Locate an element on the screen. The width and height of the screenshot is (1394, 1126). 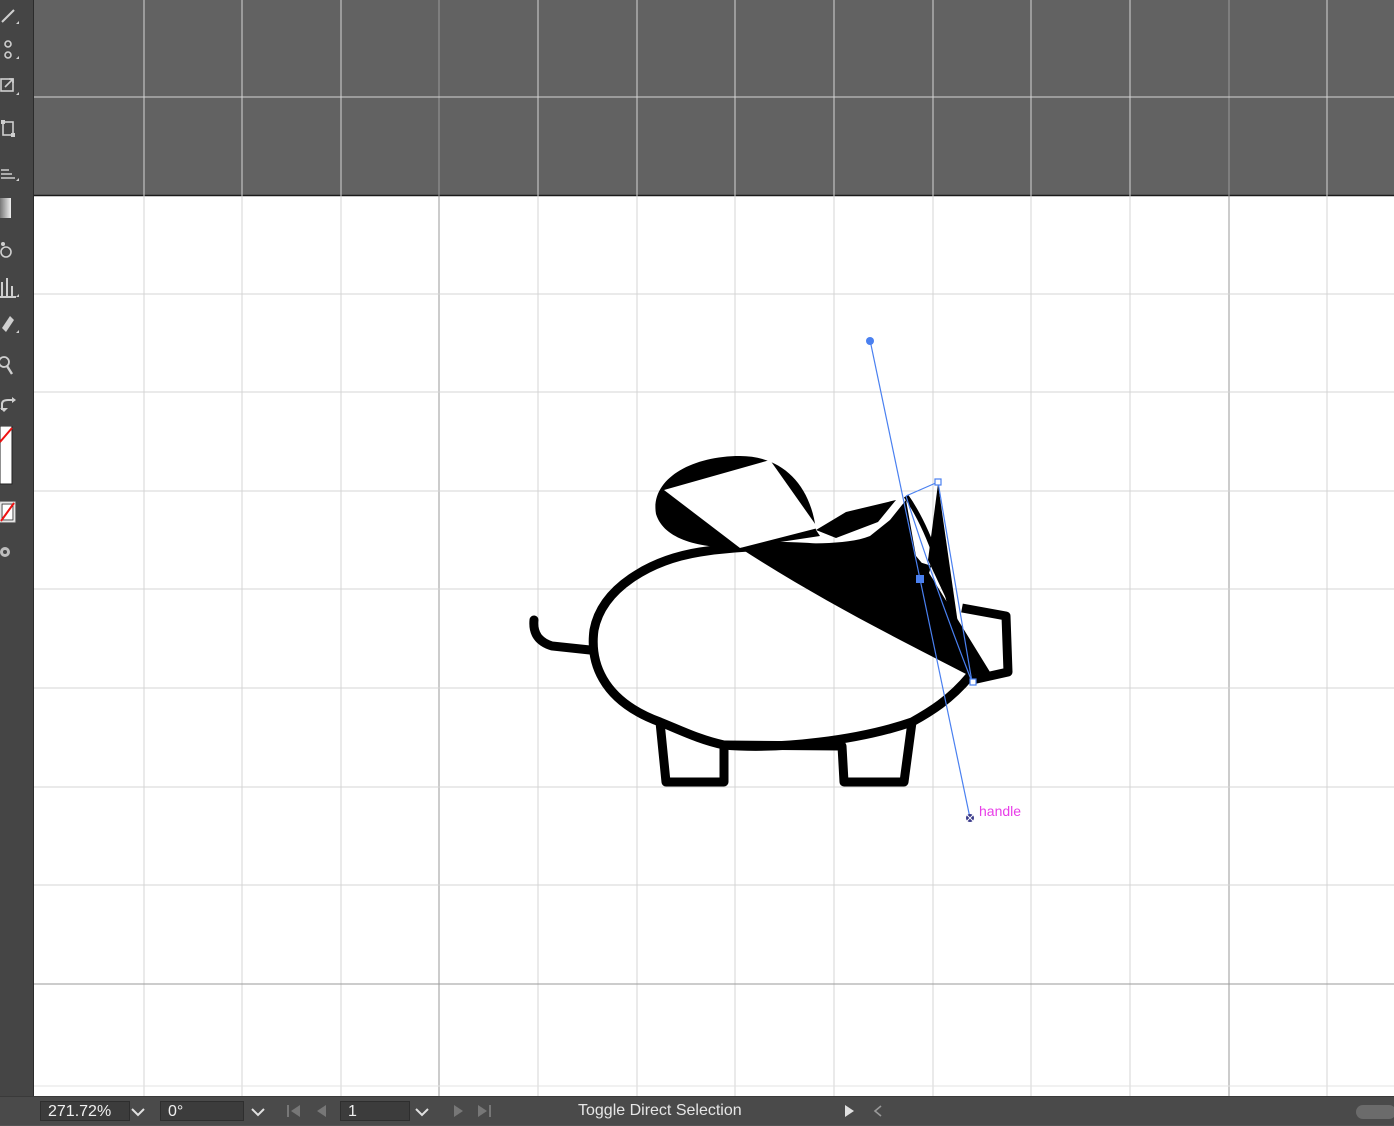
blend-tool-icon is located at coordinates (11, 250).